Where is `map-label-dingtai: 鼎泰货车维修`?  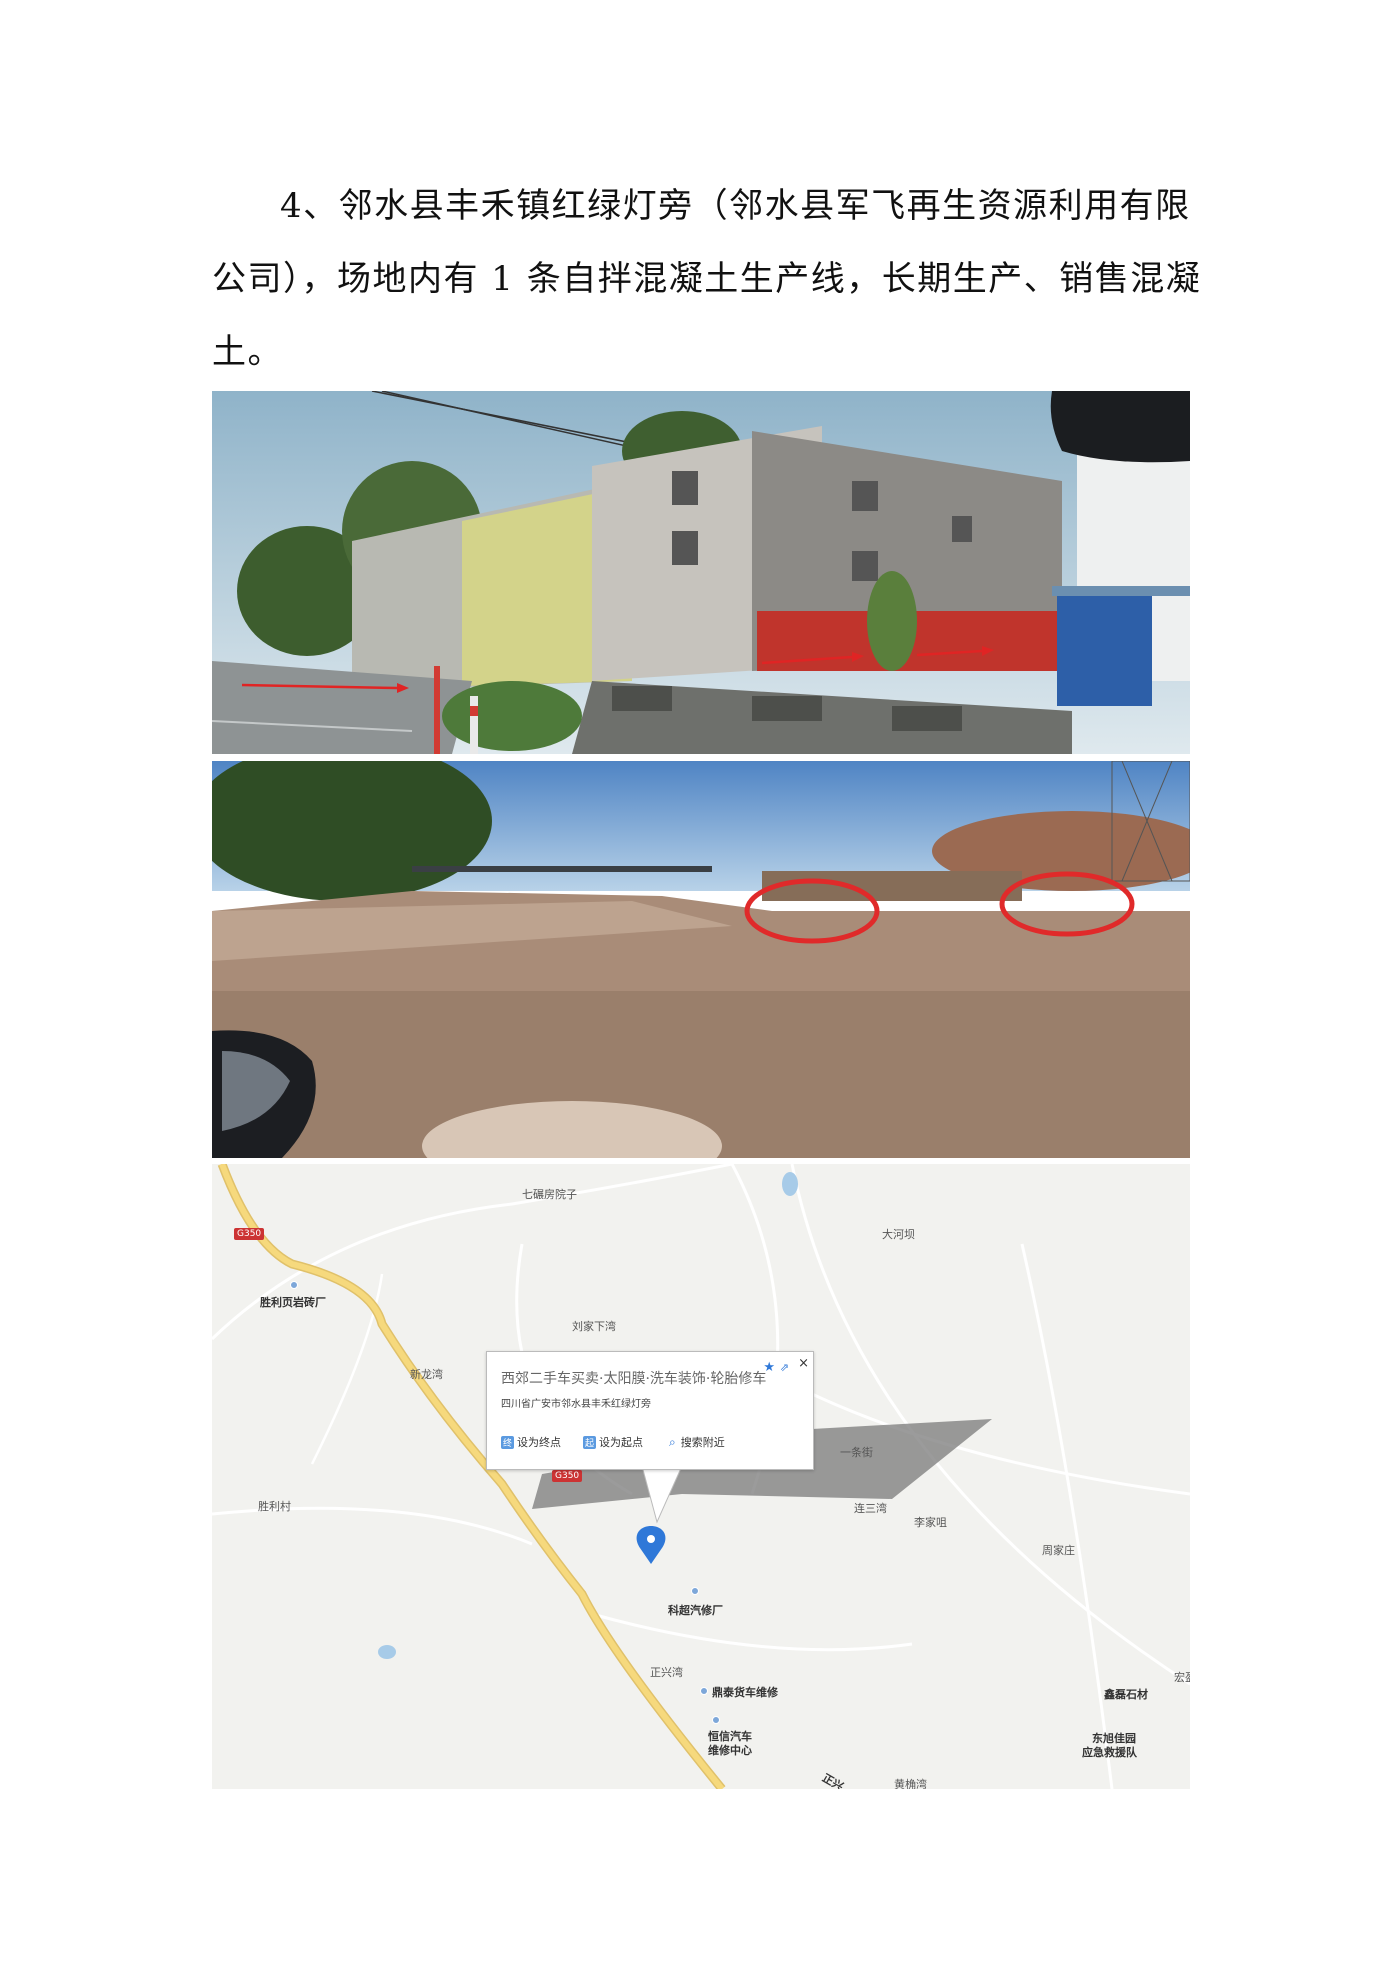 map-label-dingtai: 鼎泰货车维修 is located at coordinates (745, 1692).